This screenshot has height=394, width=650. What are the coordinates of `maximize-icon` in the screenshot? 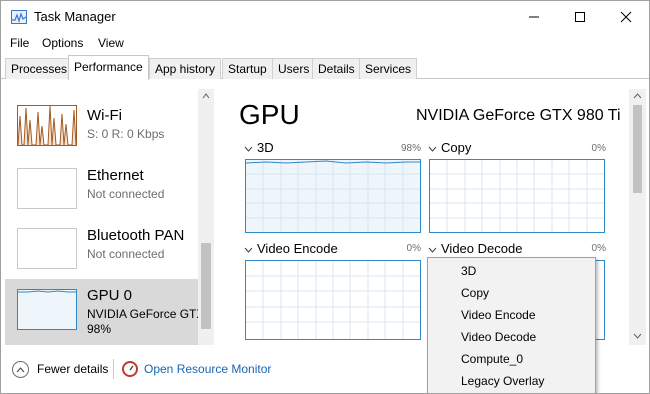 It's located at (580, 17).